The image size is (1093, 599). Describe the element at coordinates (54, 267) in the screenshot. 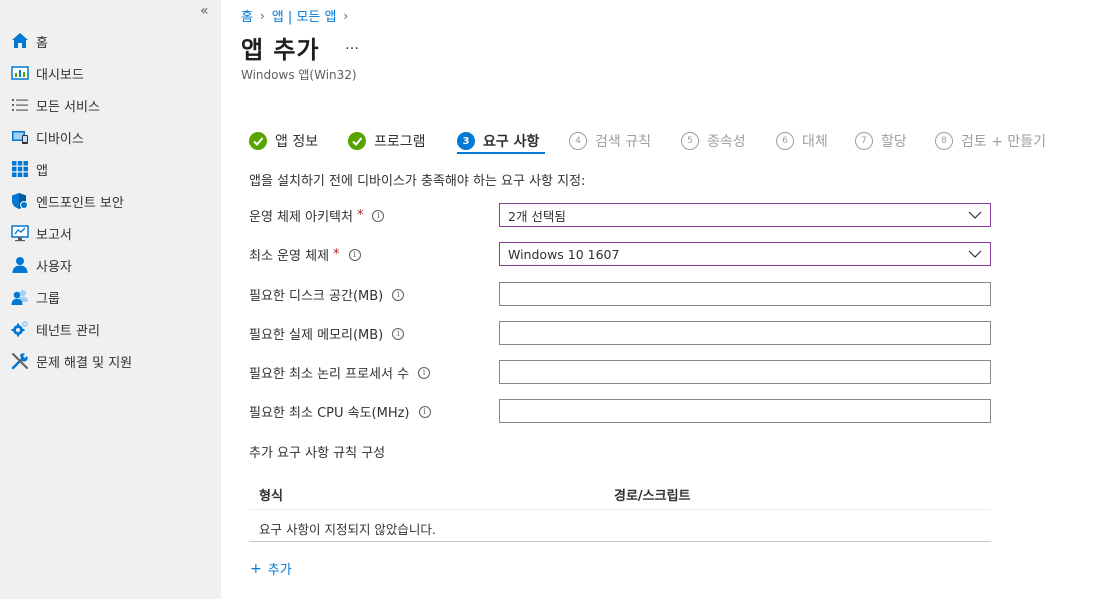

I see `sidebar-item-label: 사용자` at that location.